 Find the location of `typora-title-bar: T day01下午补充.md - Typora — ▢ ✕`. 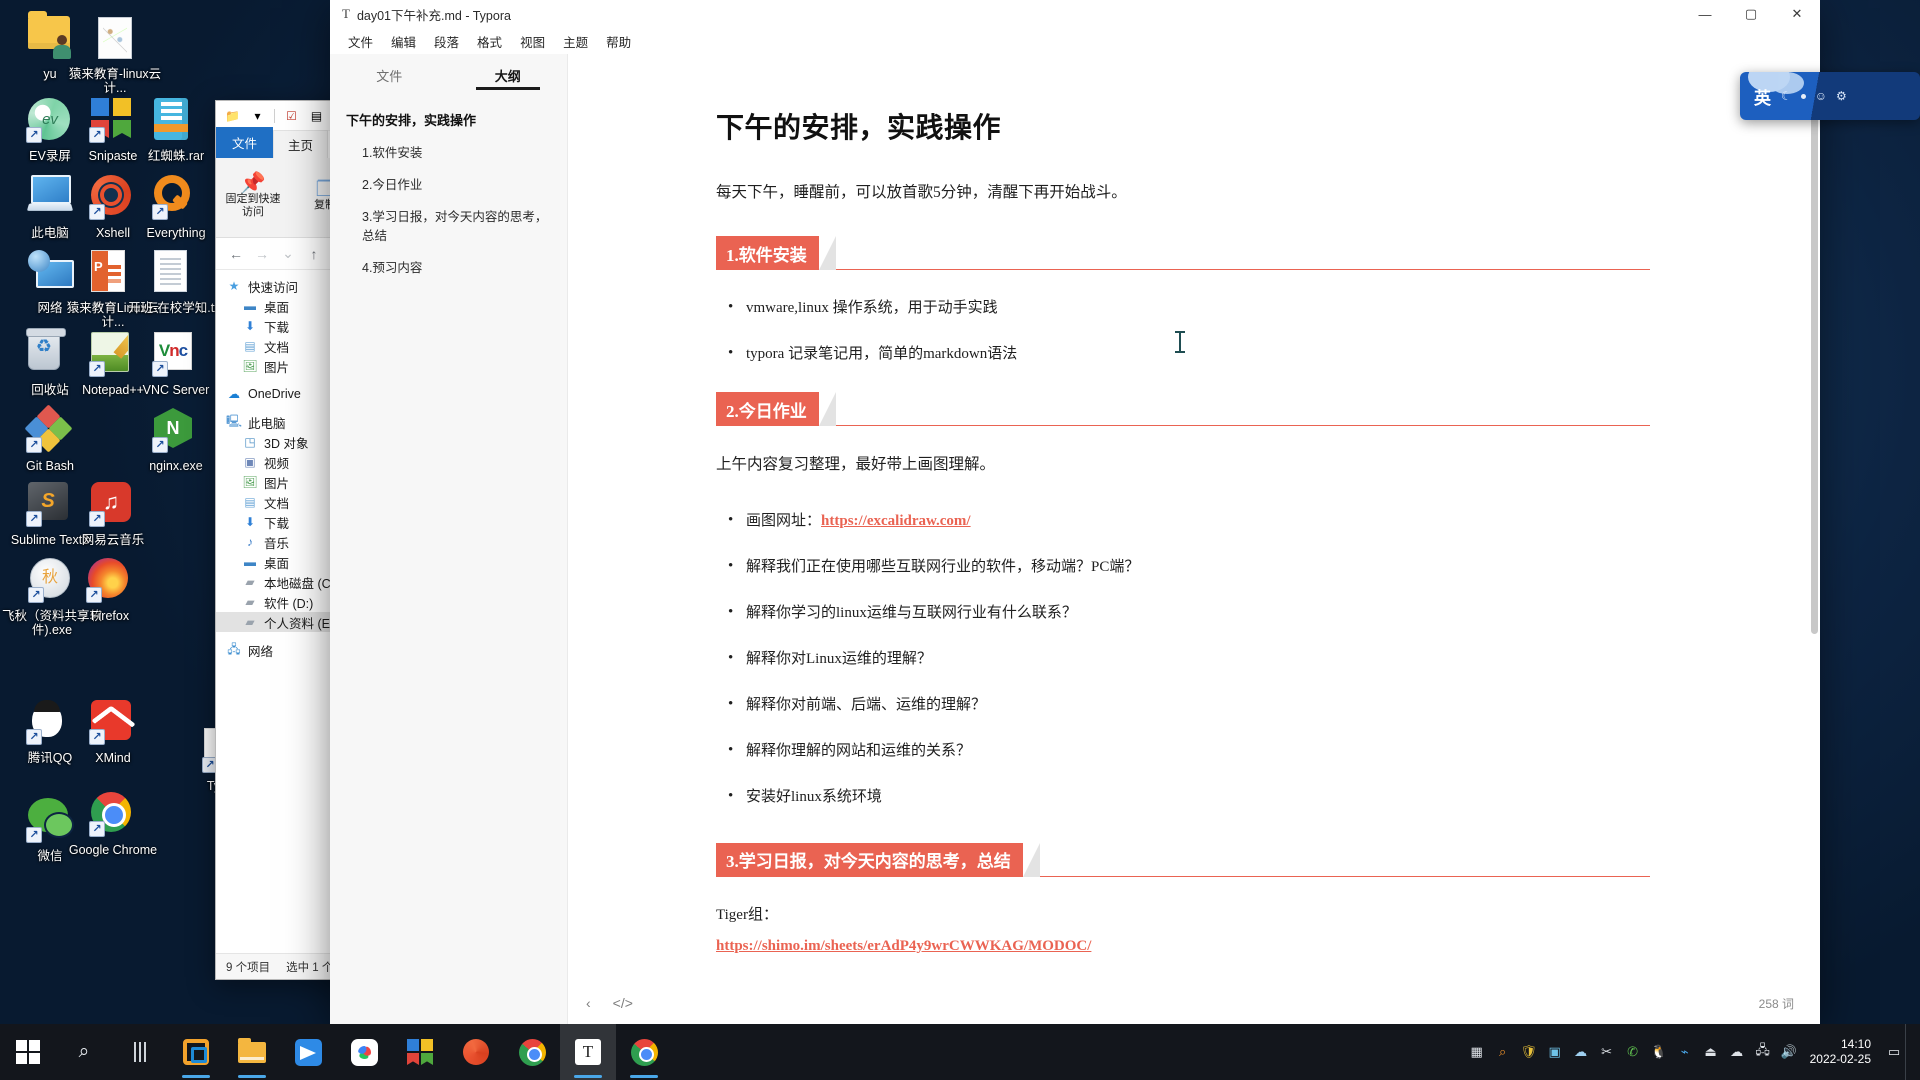

typora-title-bar: T day01下午补充.md - Typora — ▢ ✕ is located at coordinates (1075, 14).